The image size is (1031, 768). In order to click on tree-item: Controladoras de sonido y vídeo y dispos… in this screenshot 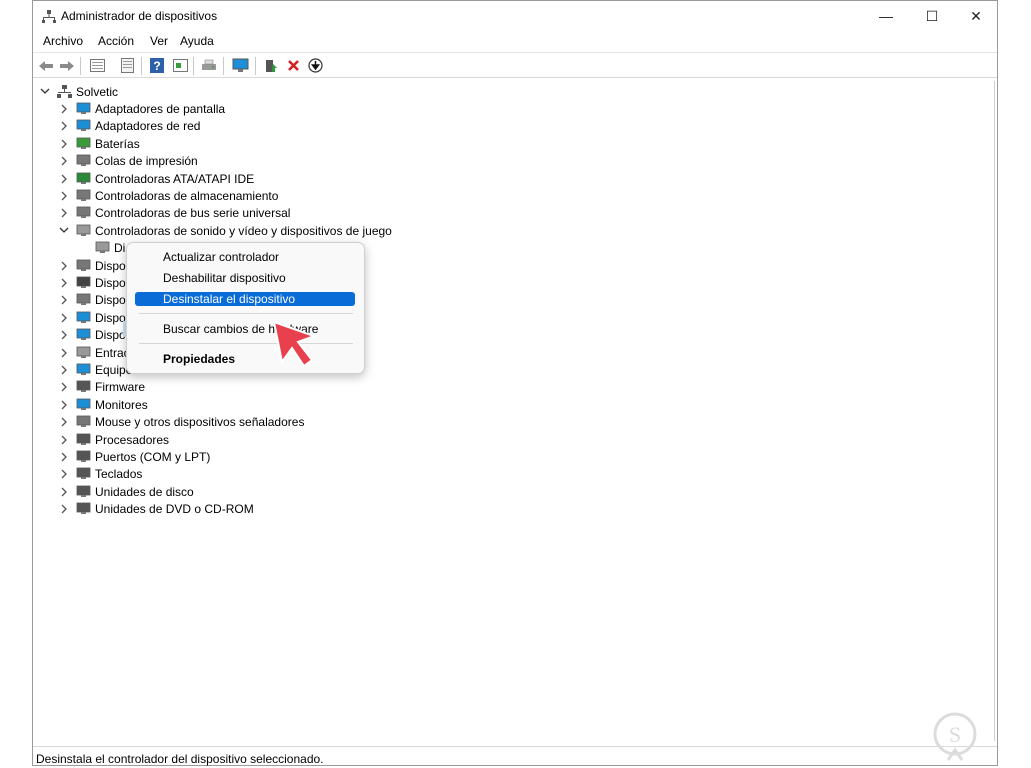, I will do `click(233, 230)`.